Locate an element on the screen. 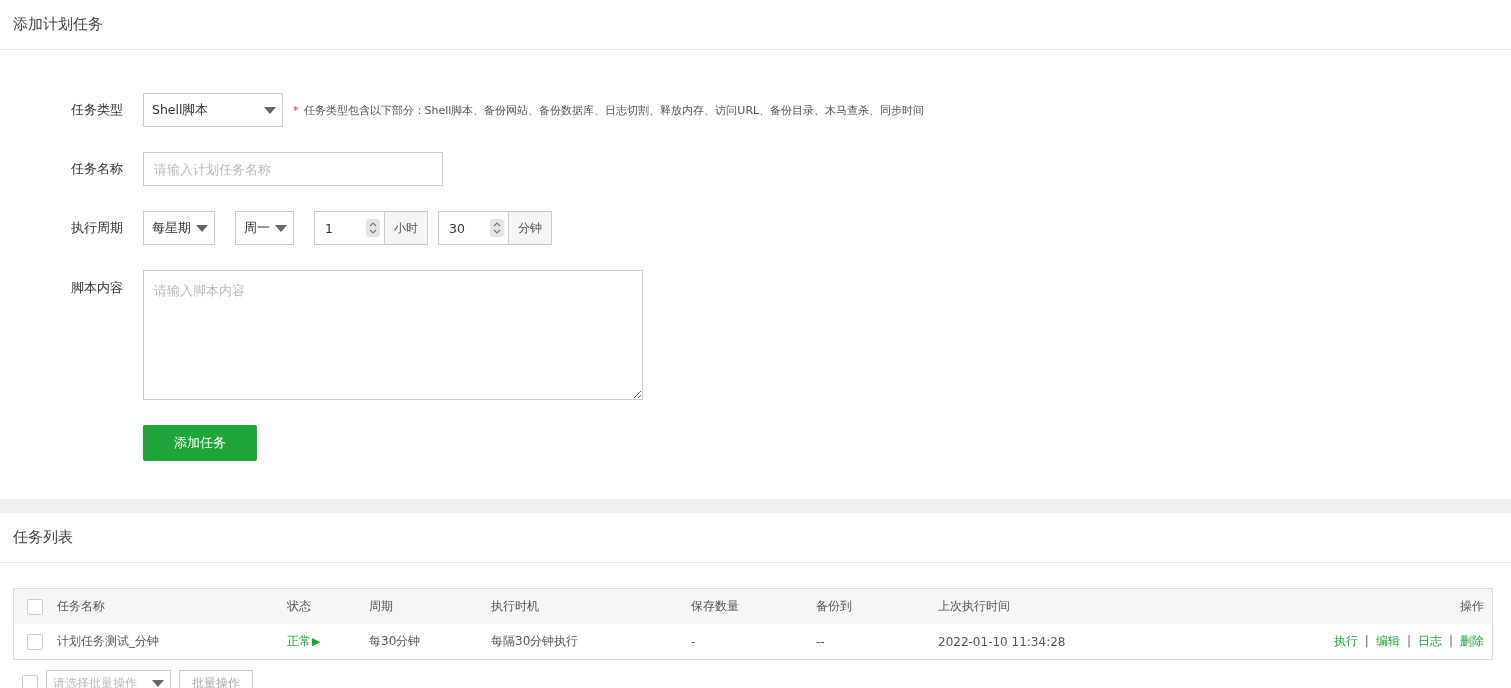 The height and width of the screenshot is (688, 1511). select-placeholder: 请选择批量操作 is located at coordinates (95, 681).